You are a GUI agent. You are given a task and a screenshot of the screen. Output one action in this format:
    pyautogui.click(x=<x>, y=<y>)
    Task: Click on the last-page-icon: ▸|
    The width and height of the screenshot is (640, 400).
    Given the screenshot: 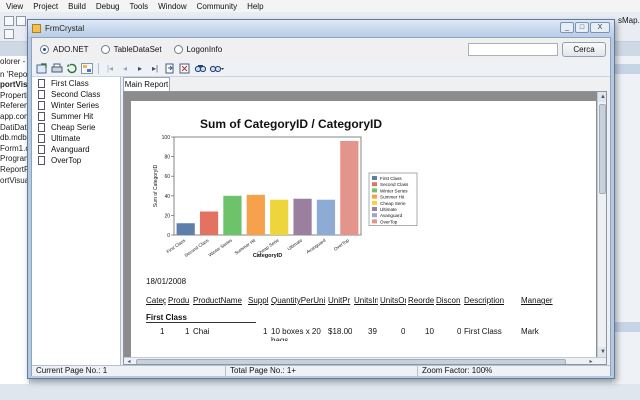 What is the action you would take?
    pyautogui.click(x=155, y=68)
    